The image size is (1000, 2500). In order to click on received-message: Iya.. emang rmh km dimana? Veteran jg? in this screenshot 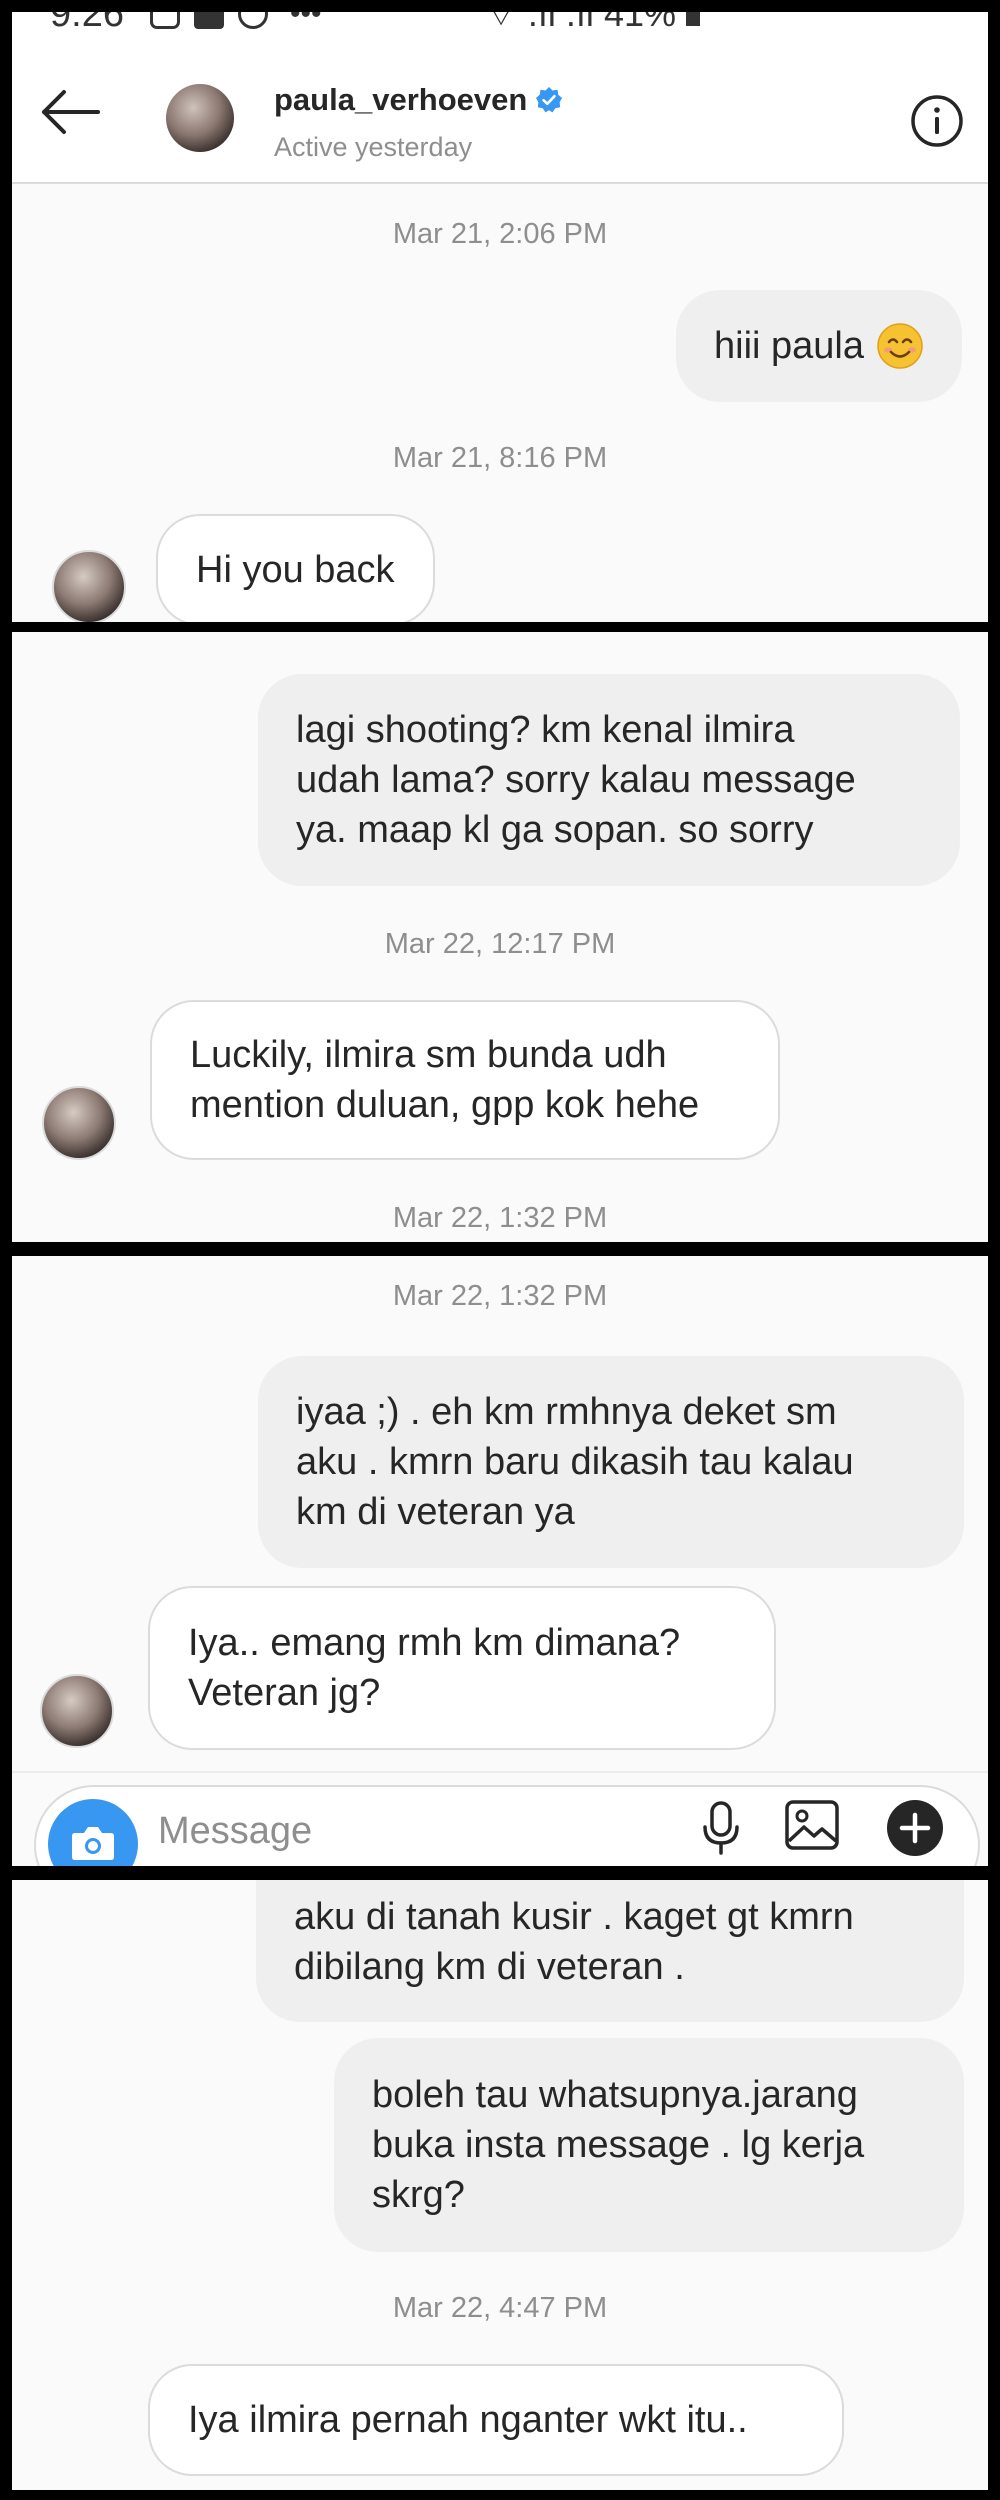, I will do `click(462, 1668)`.